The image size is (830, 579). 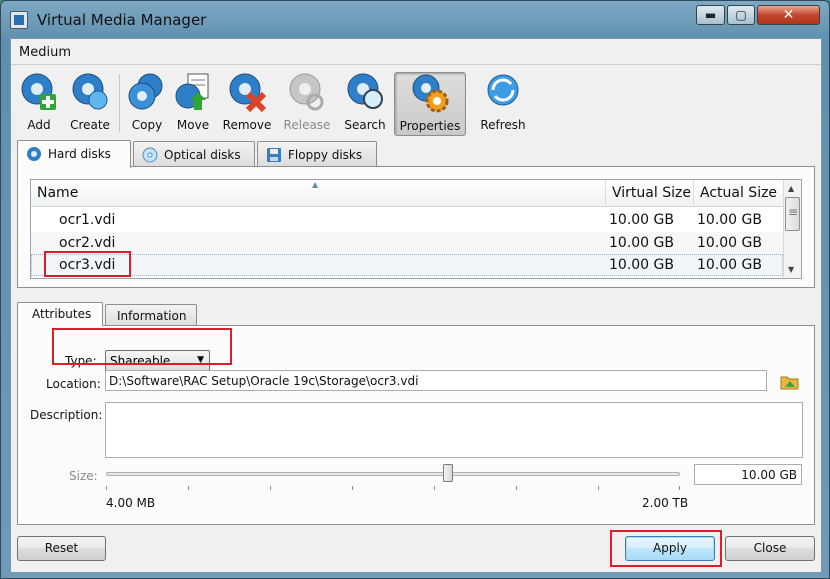 I want to click on tab-optical-disks-label: Optical disks, so click(x=202, y=155).